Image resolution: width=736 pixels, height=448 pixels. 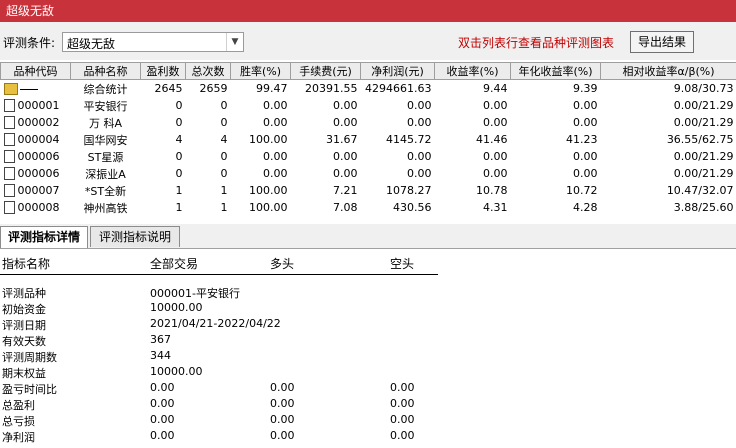 I want to click on summary-annual-return: 9.39, so click(x=585, y=88).